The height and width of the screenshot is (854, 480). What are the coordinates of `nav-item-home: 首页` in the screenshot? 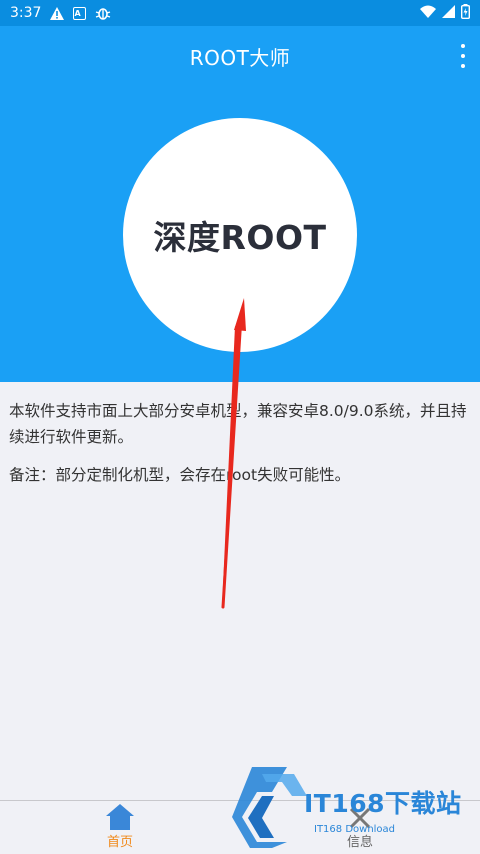 It's located at (120, 827).